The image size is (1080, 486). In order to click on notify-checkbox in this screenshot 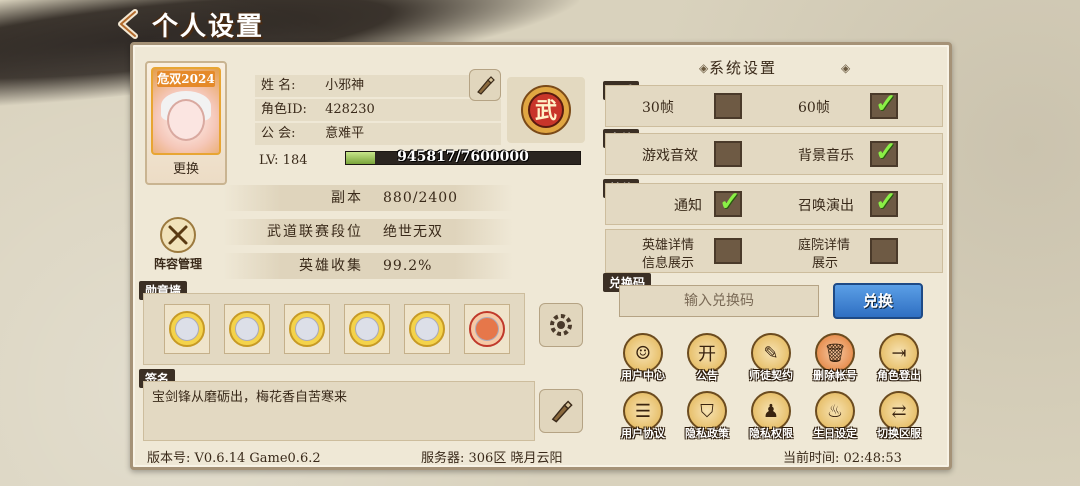, I will do `click(728, 202)`.